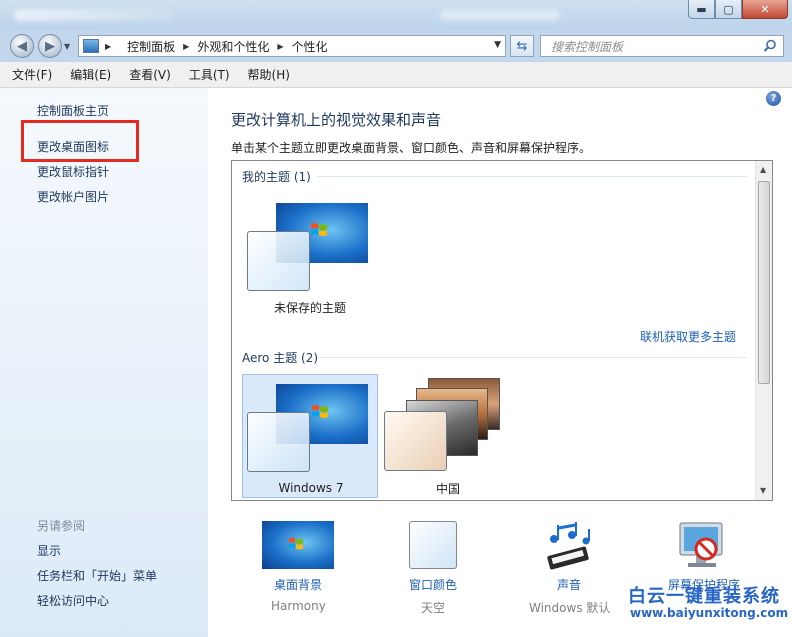 This screenshot has height=637, width=792. Describe the element at coordinates (770, 46) in the screenshot. I see `search-icon` at that location.